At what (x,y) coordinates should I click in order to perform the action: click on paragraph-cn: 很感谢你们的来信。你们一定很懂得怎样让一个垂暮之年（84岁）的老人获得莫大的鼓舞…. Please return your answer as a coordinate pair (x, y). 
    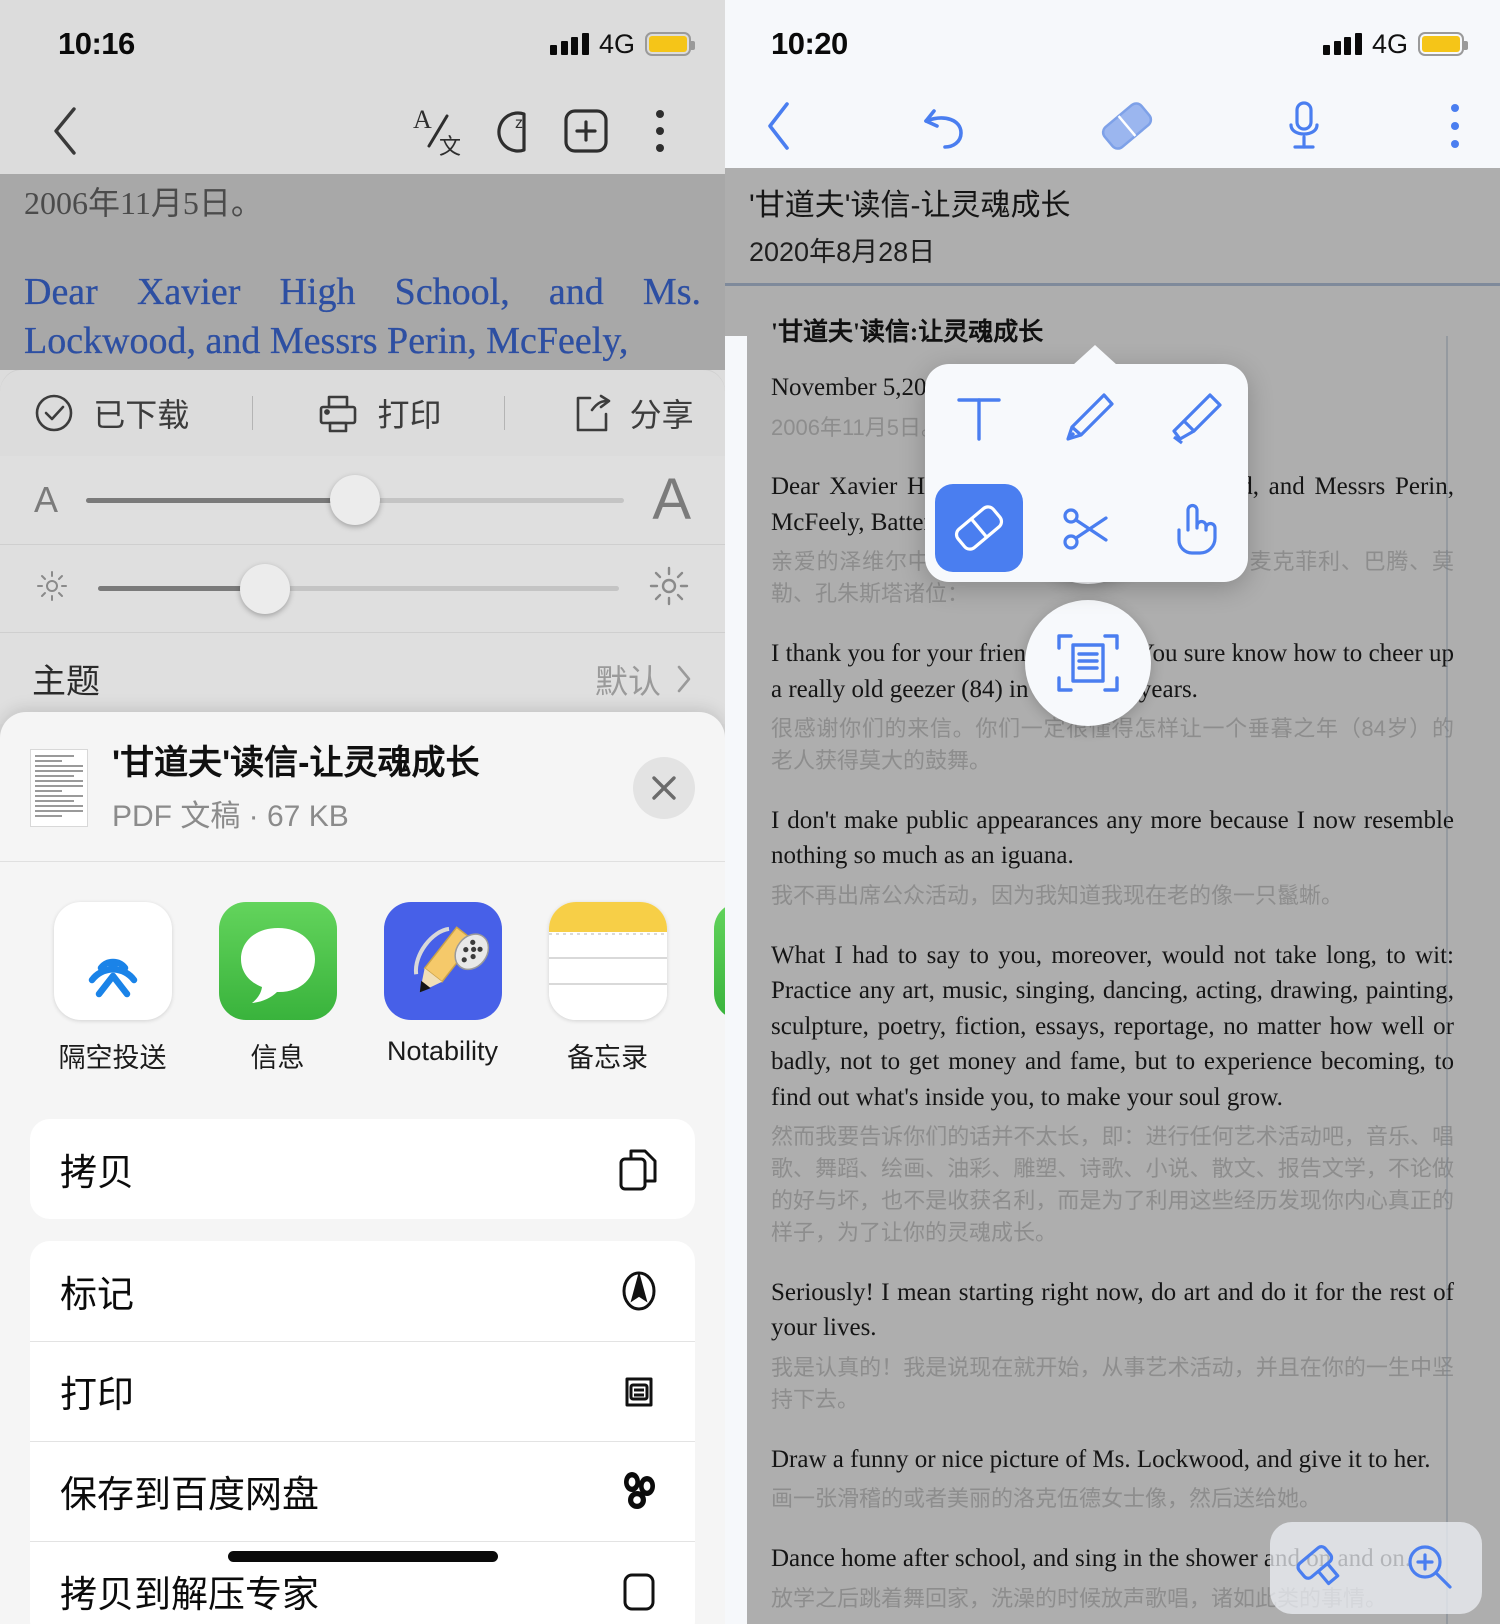
    Looking at the image, I should click on (1112, 745).